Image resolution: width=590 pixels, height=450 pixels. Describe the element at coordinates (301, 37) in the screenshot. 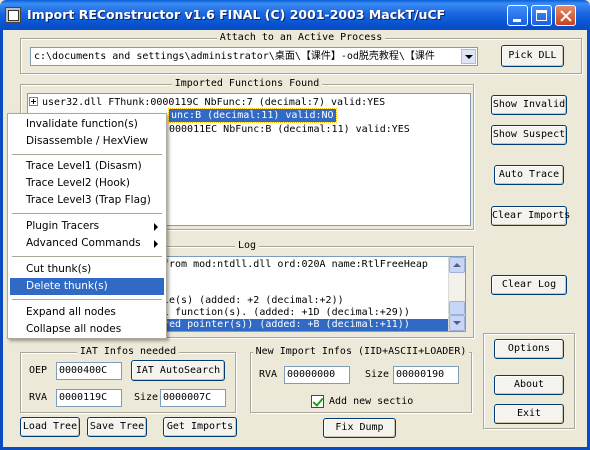

I see `attach-group-label: Attach to an Active Process` at that location.